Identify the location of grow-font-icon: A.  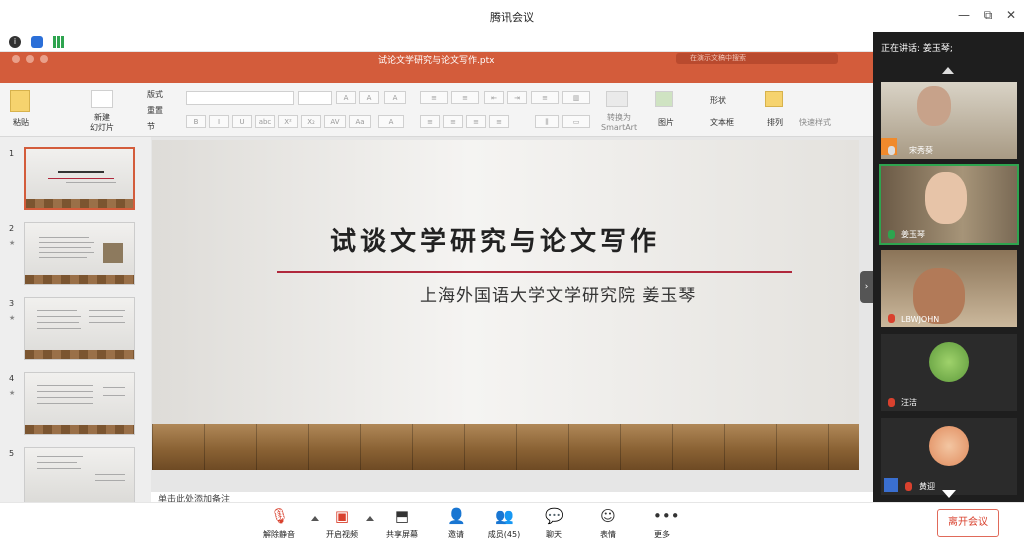
(346, 97).